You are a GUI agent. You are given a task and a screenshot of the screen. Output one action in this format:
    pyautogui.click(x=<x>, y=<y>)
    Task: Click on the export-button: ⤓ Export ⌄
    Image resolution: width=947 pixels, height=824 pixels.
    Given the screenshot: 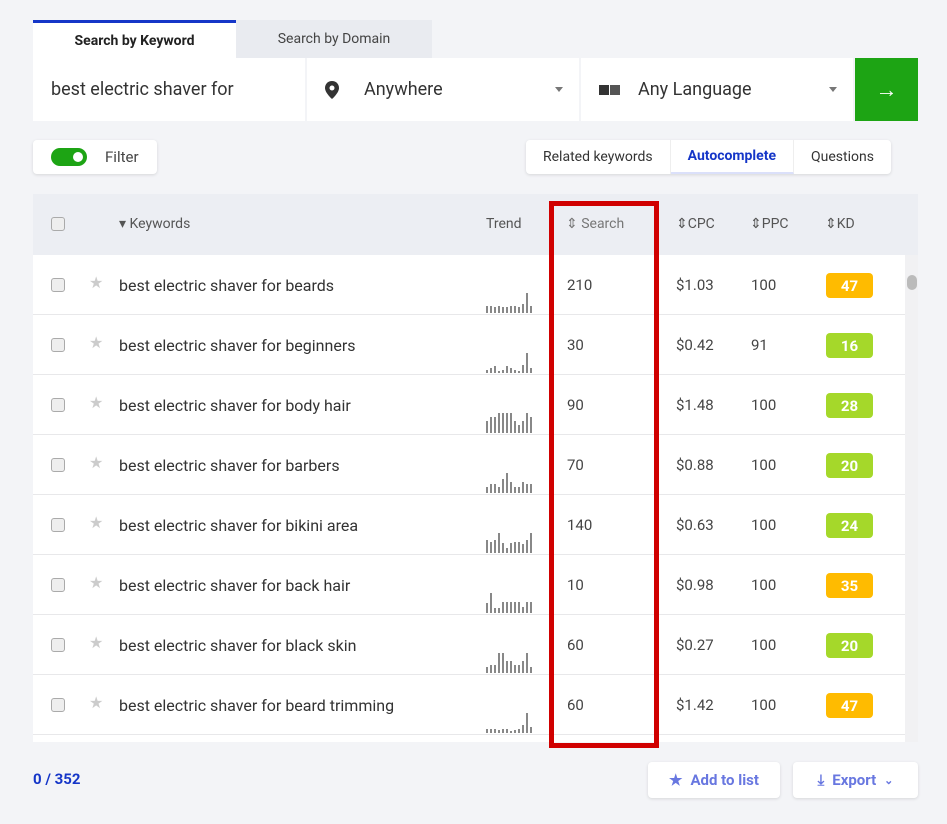 What is the action you would take?
    pyautogui.click(x=855, y=780)
    